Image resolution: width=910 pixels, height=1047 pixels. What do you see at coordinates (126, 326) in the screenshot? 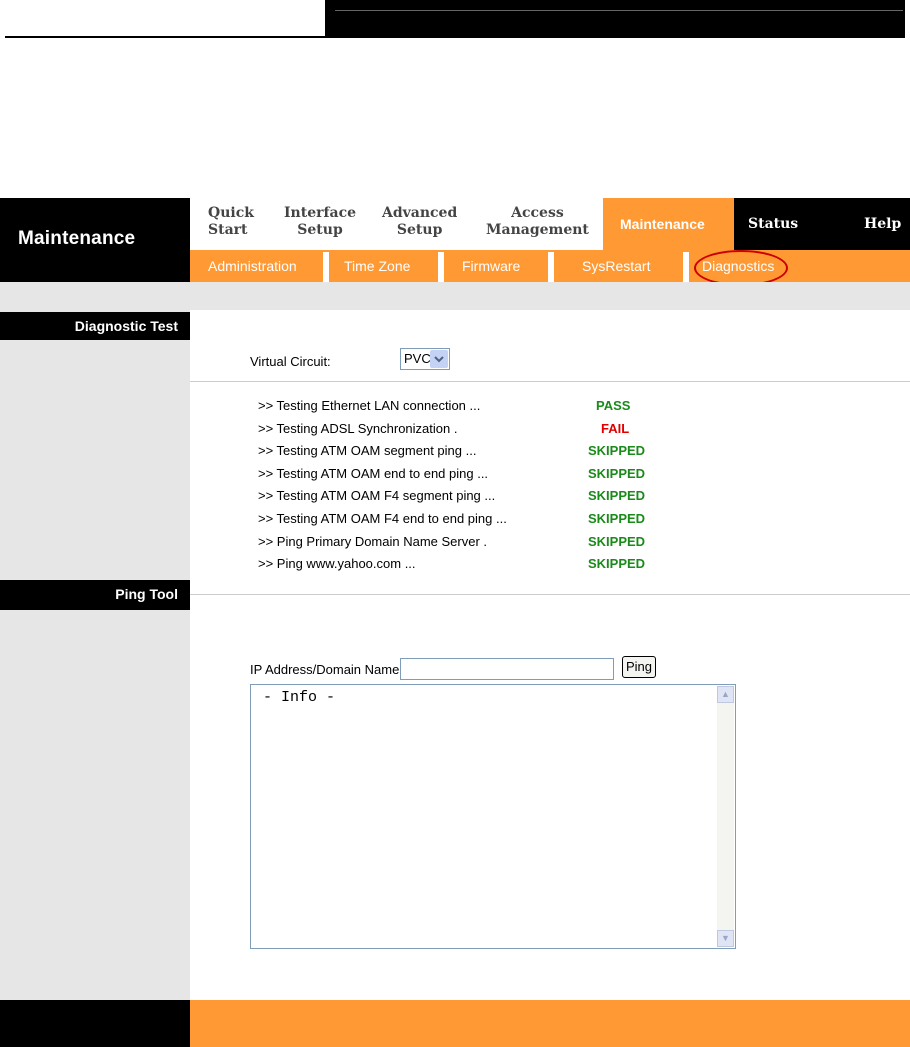
I see `section-title: Diagnostic Test` at bounding box center [126, 326].